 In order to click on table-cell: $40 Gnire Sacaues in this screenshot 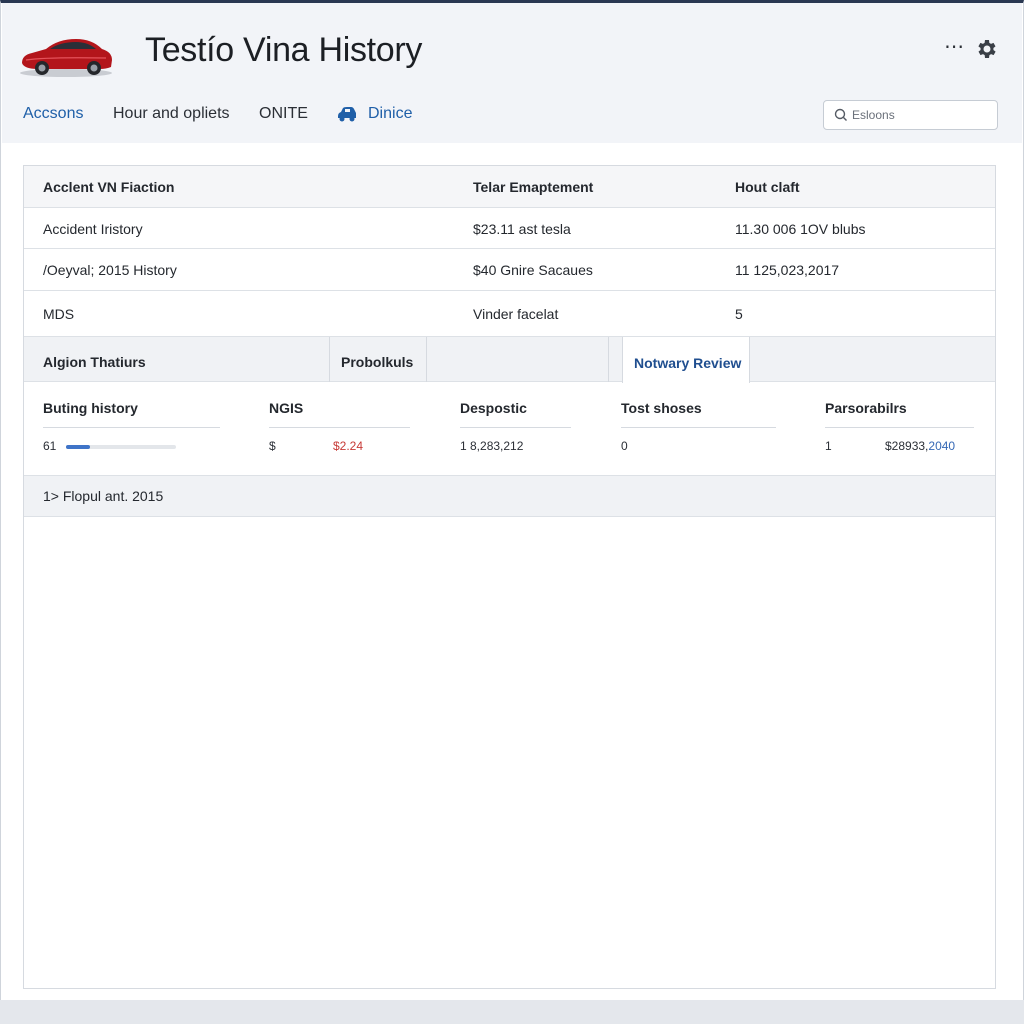, I will do `click(533, 270)`.